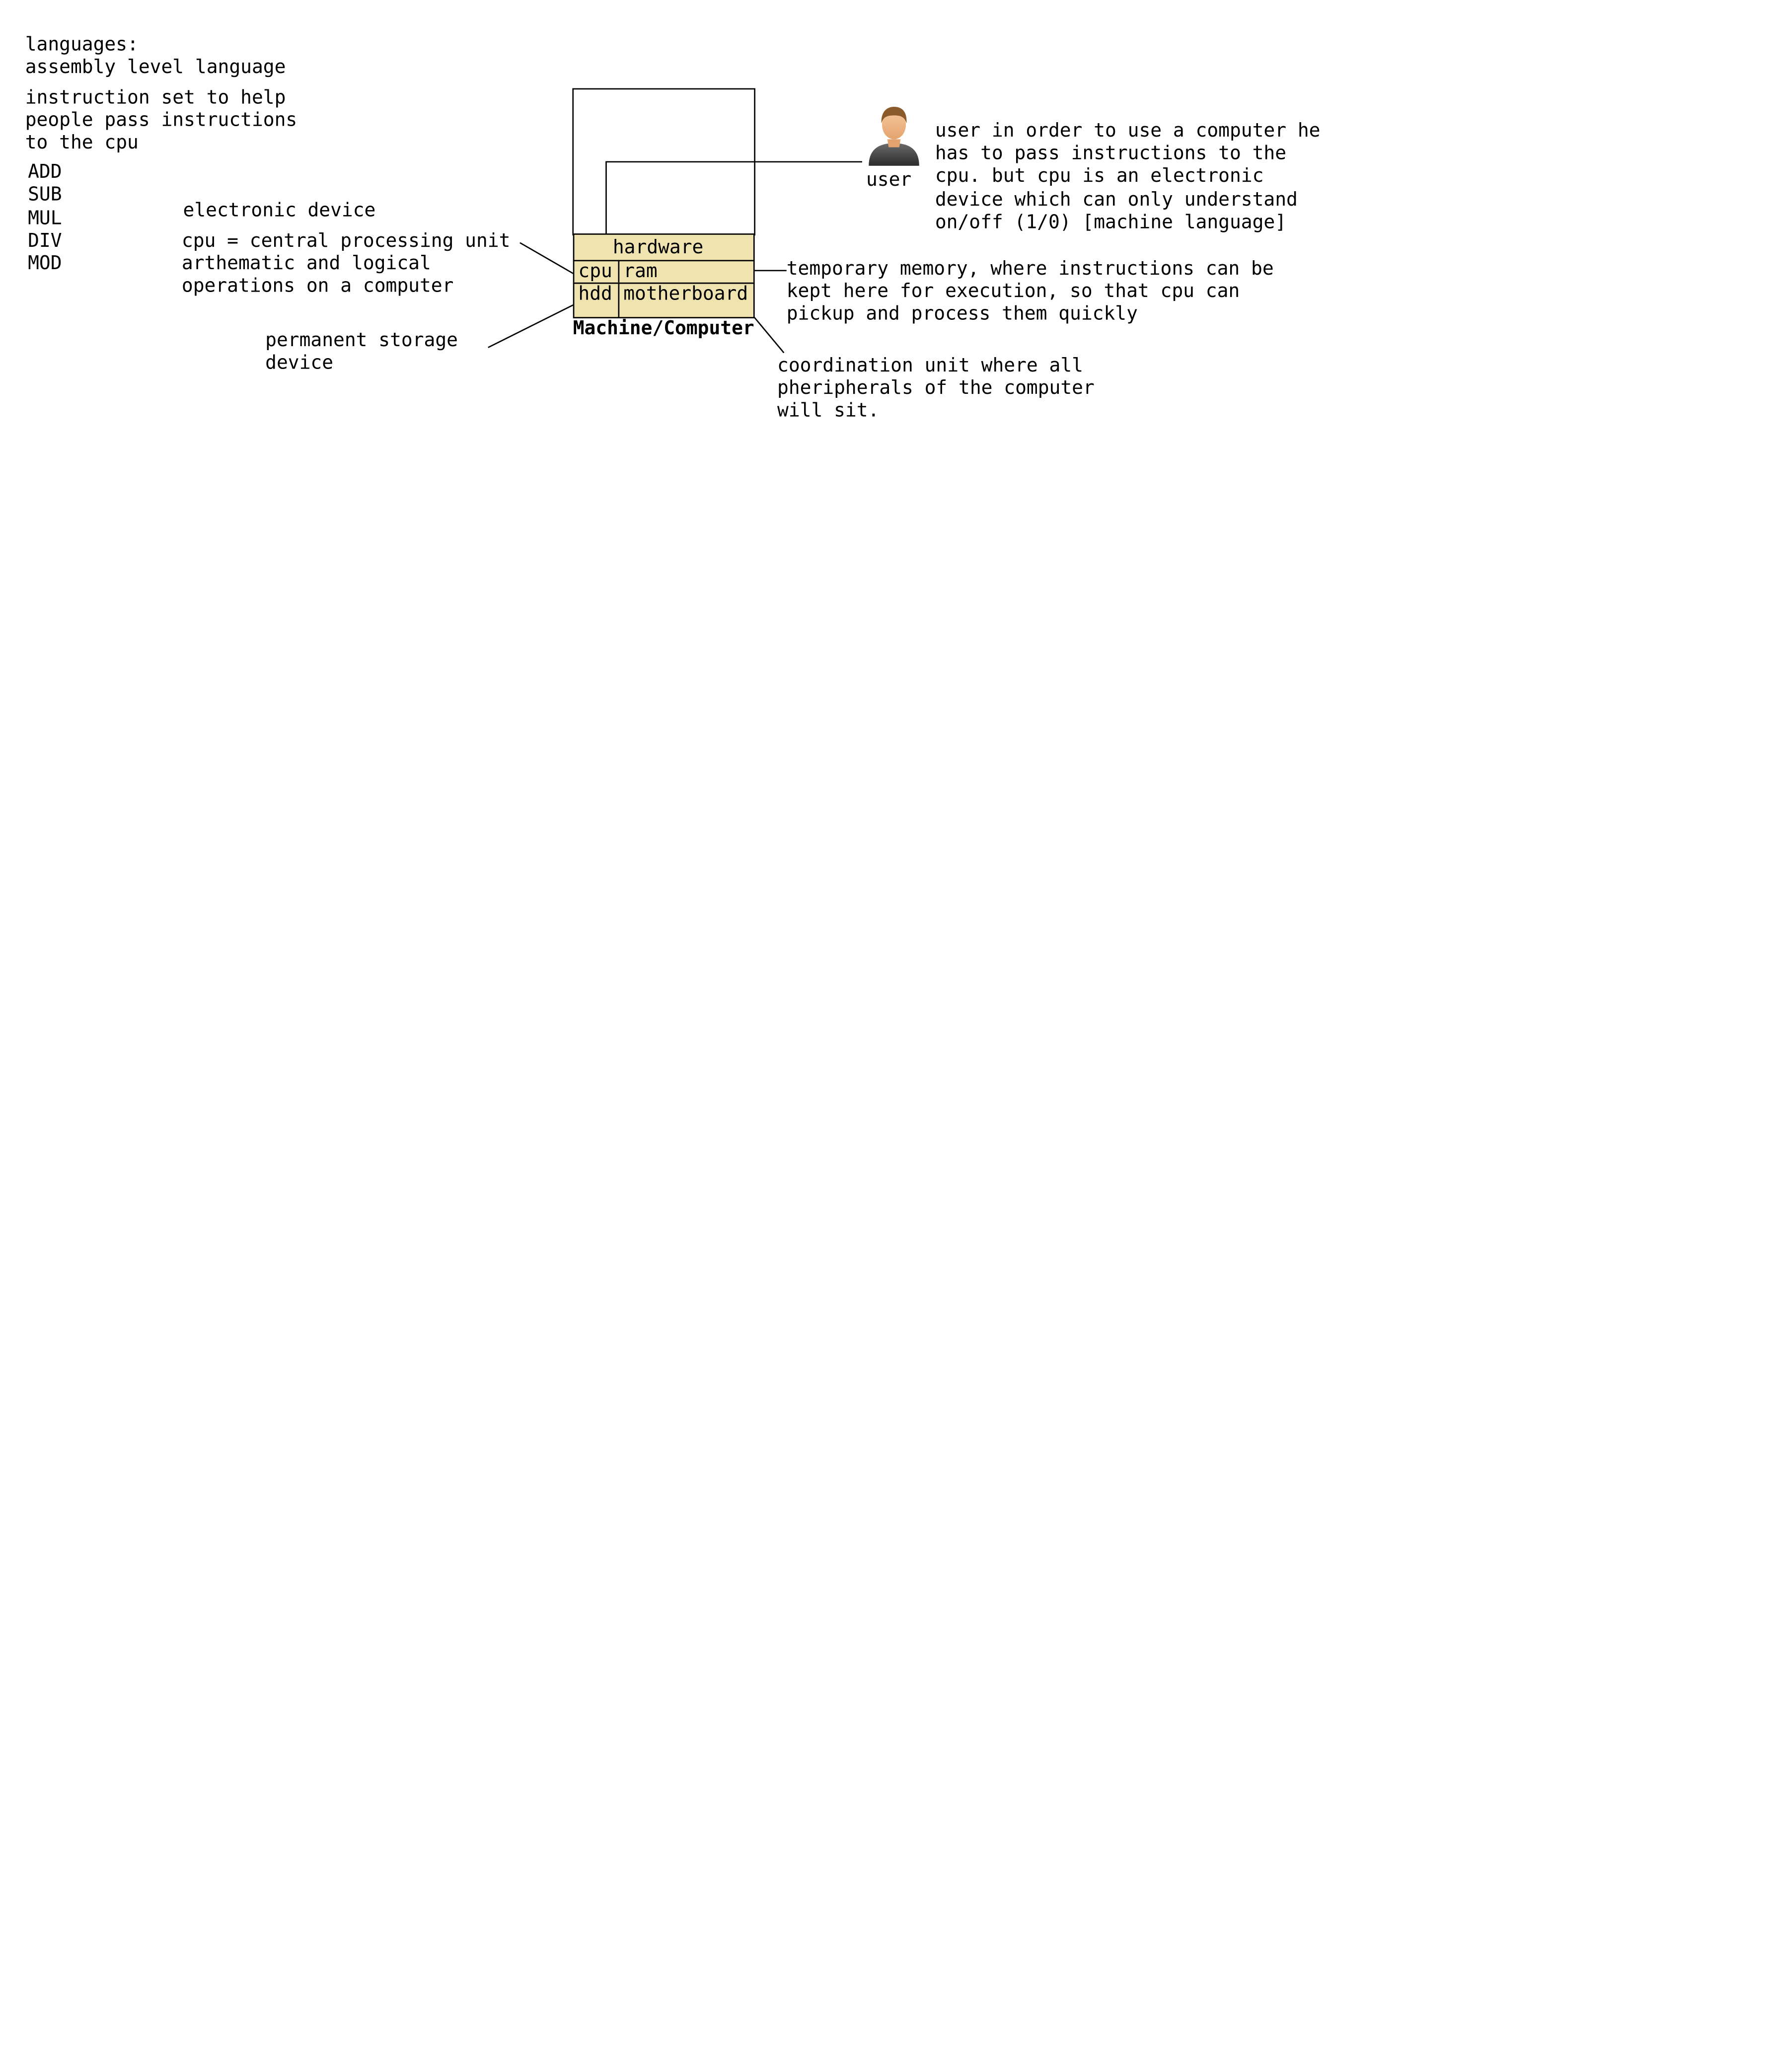 The width and height of the screenshot is (1772, 2072). I want to click on cpu-leader-line, so click(549, 260).